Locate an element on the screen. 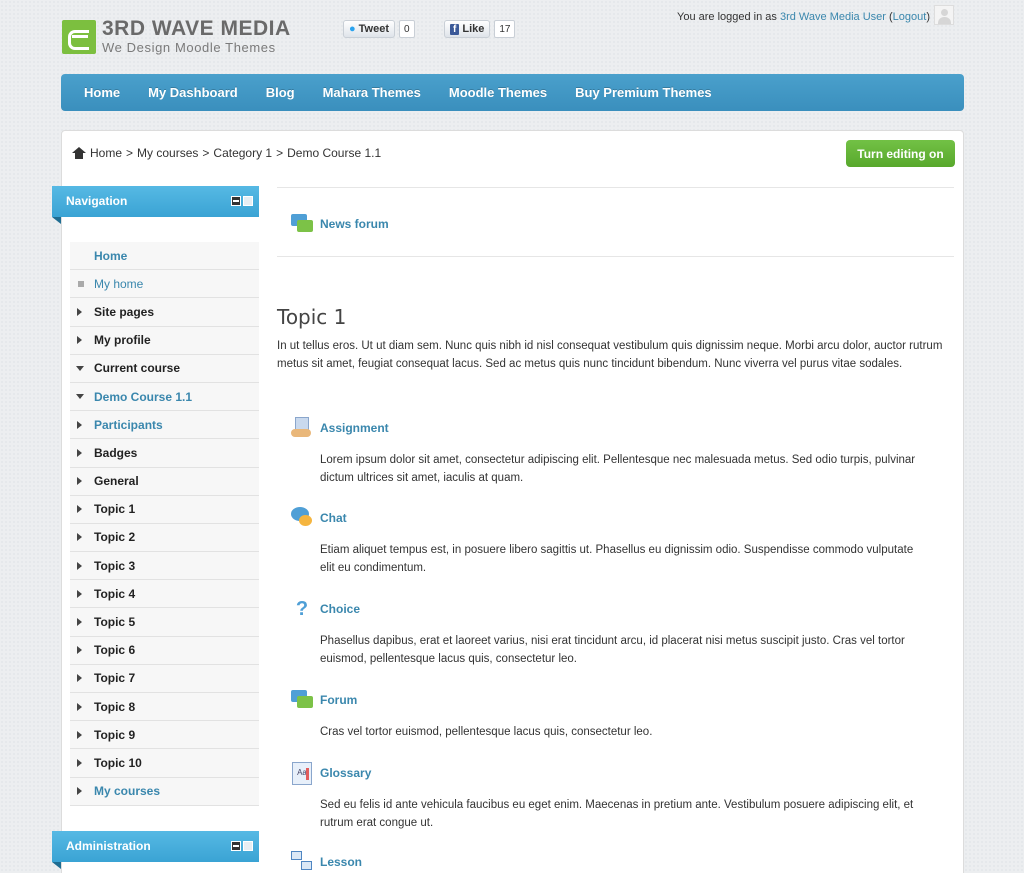  facebook-icon: f is located at coordinates (455, 29).